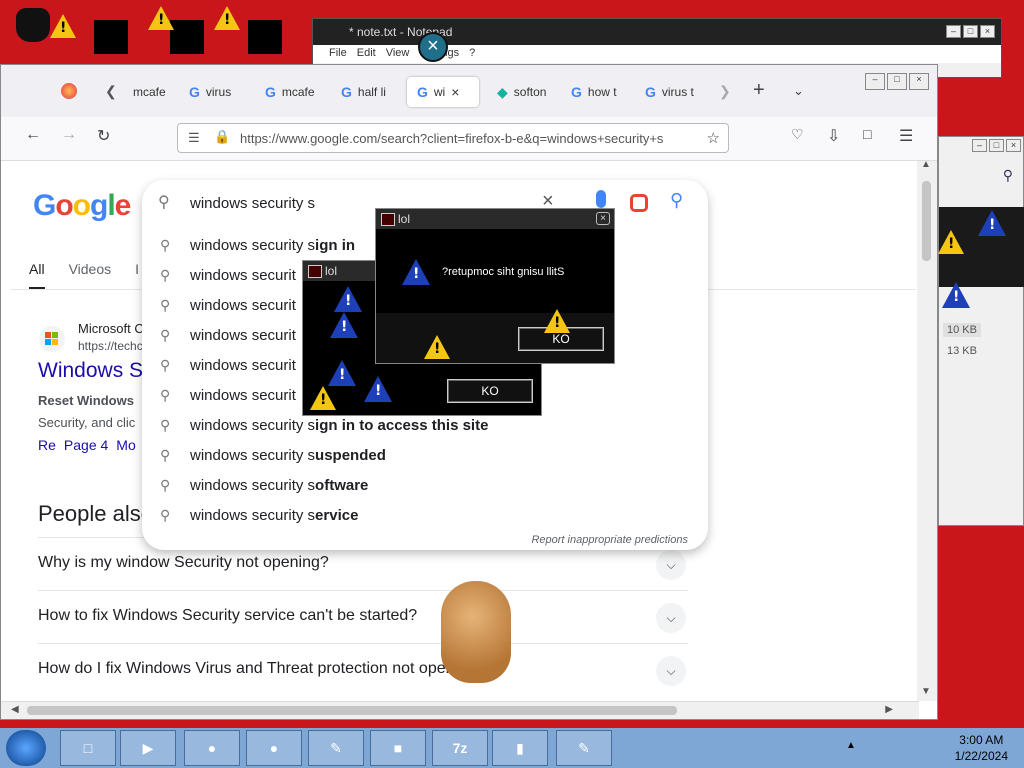 This screenshot has width=1024, height=768. I want to click on suggestion-item: ⚲ windows security suspended, so click(273, 455).